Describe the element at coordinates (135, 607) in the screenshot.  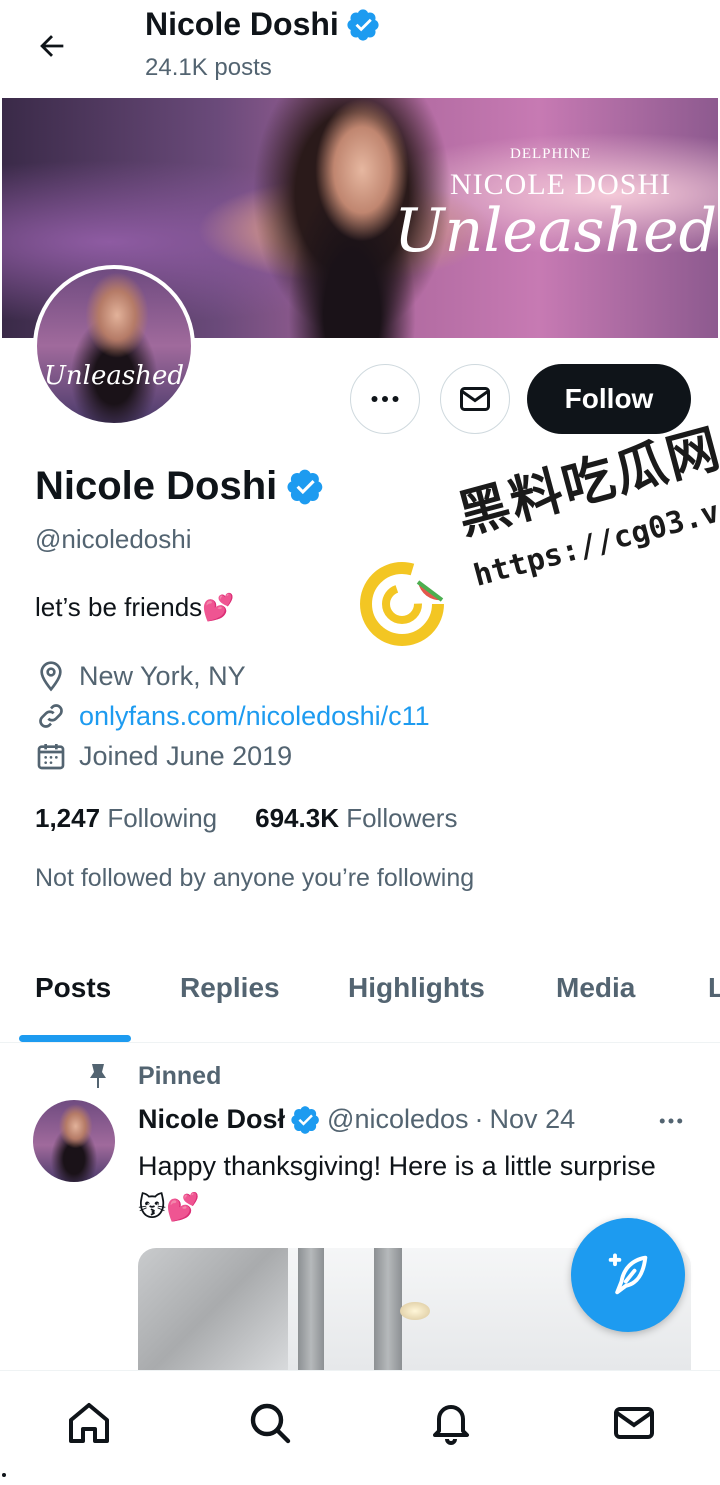
I see `profile-bio: let’s be friends💕` at that location.